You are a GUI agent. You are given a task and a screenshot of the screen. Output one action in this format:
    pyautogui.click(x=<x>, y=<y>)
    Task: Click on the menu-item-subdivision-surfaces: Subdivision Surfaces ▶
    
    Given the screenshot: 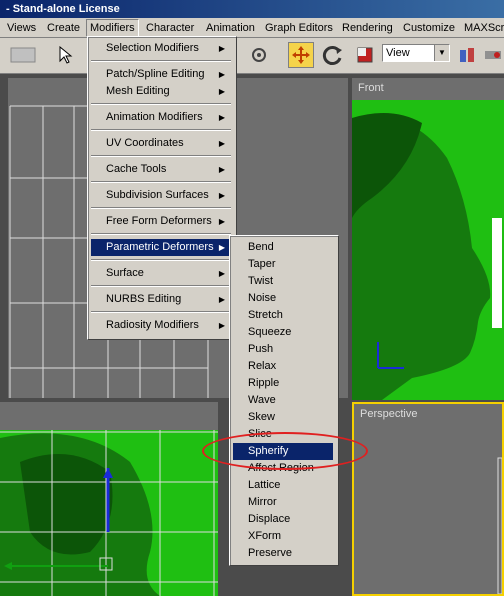 What is the action you would take?
    pyautogui.click(x=161, y=195)
    